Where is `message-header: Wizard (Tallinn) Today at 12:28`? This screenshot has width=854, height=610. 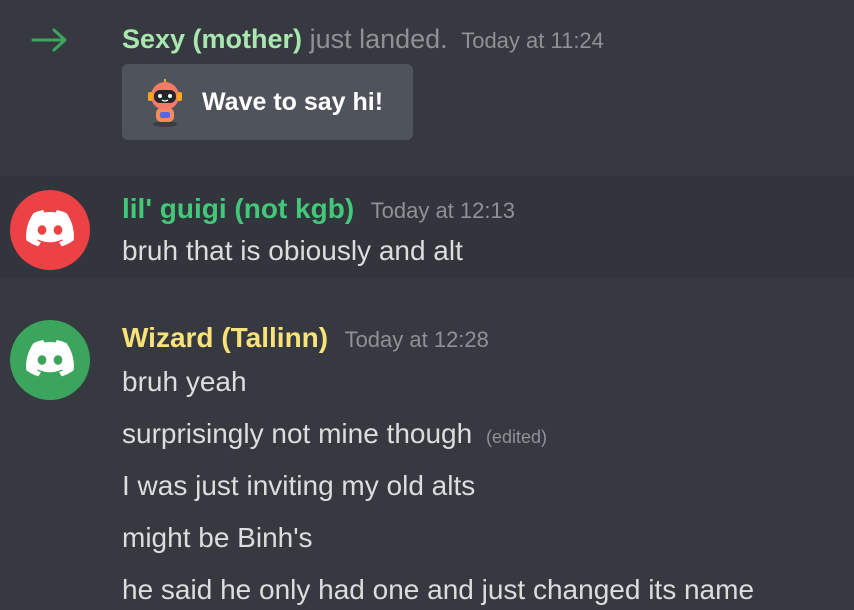 message-header: Wizard (Tallinn) Today at 12:28 is located at coordinates (305, 340).